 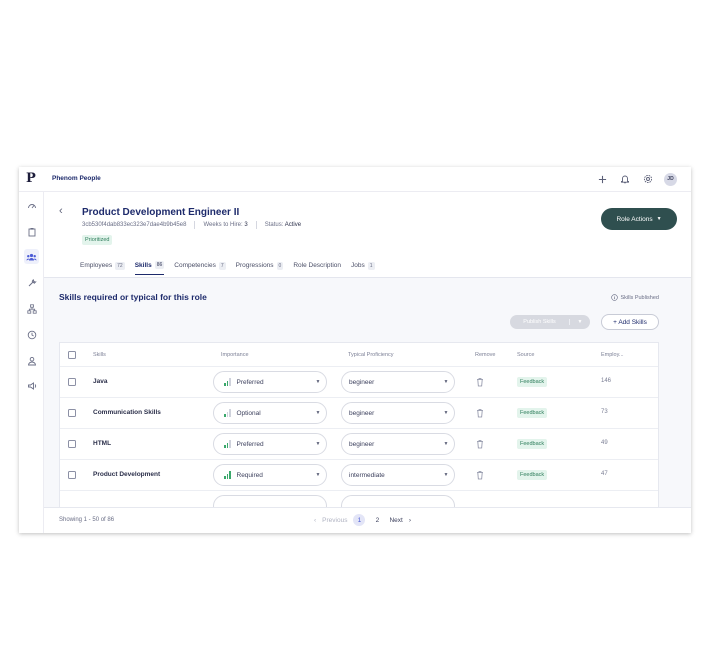 I want to click on page-title: Product Development Engineer II, so click(x=161, y=212).